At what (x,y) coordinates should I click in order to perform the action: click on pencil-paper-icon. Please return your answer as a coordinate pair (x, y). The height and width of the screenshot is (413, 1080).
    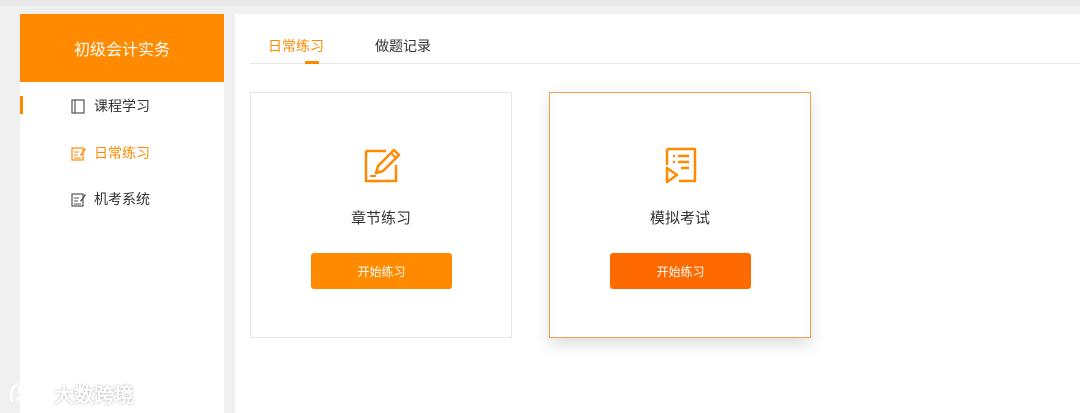
    Looking at the image, I should click on (382, 165).